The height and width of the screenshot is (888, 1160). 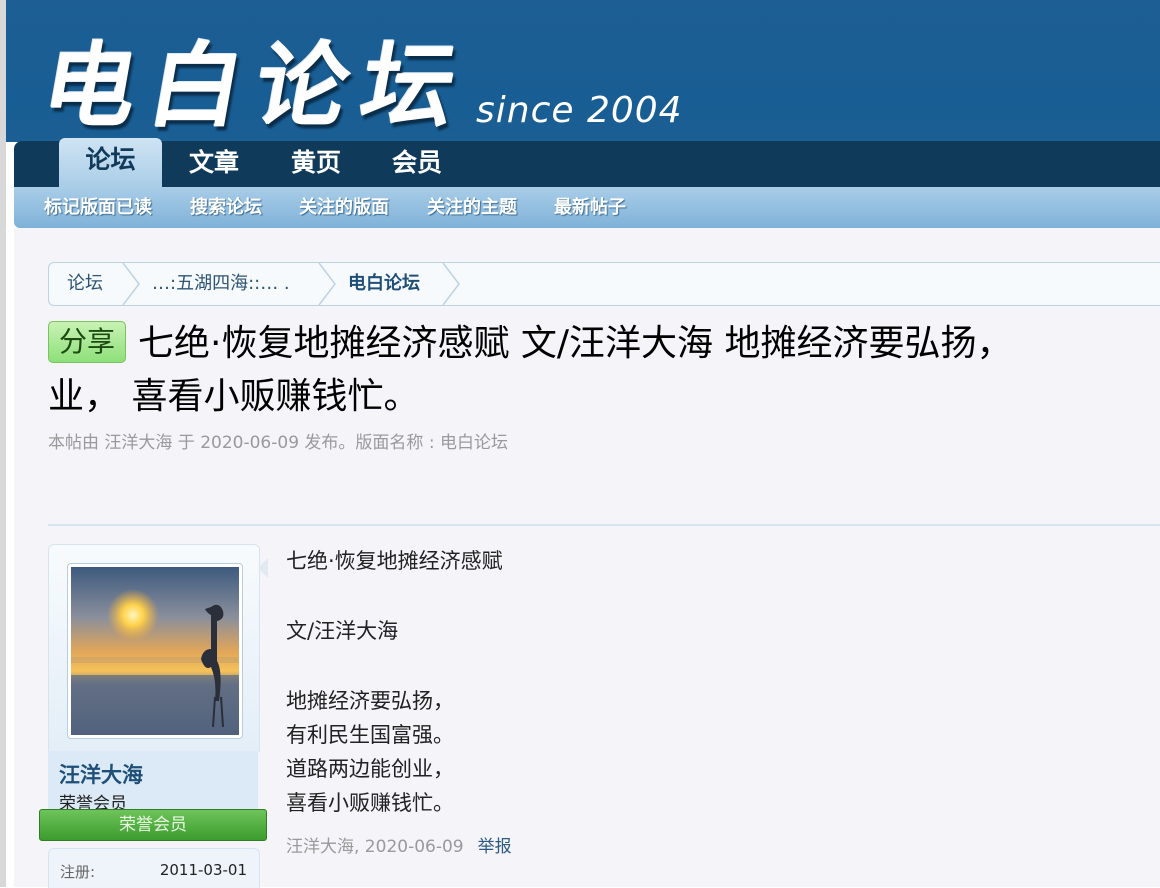 I want to click on message-pointer, so click(x=263, y=568).